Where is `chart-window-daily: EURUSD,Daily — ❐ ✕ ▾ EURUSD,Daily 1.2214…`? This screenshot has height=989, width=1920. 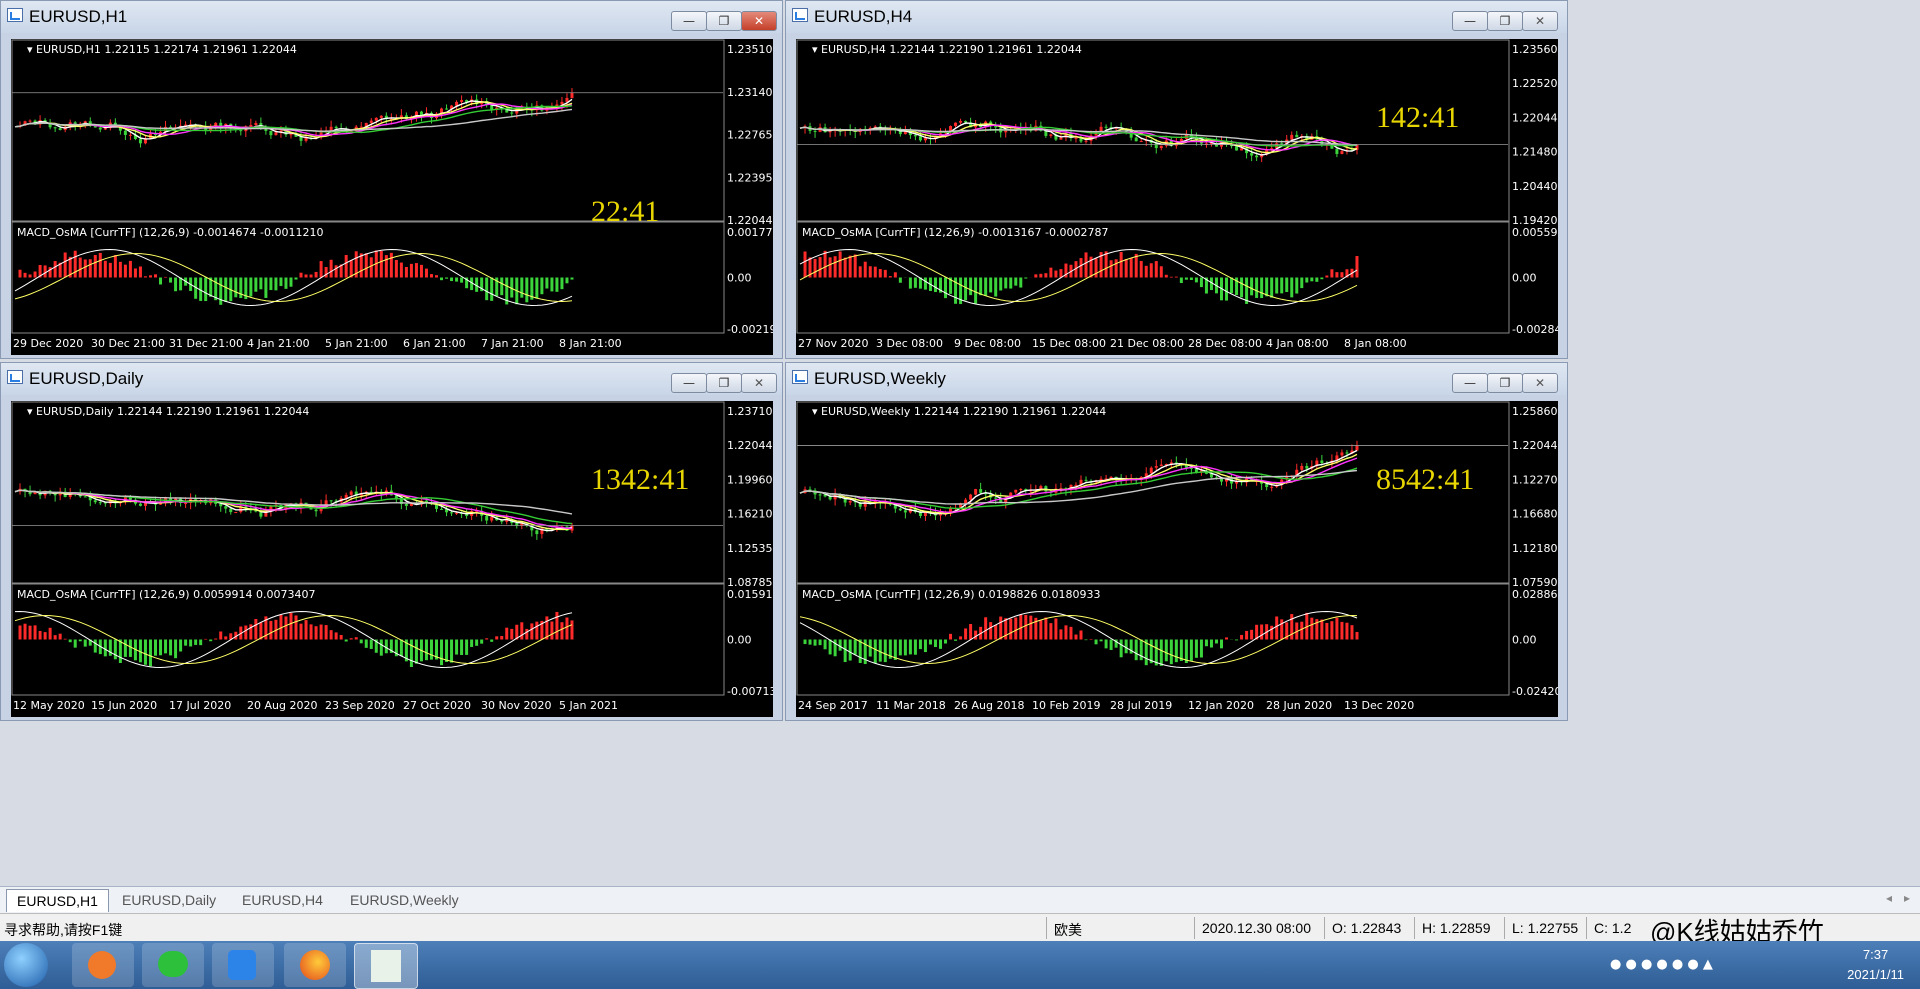
chart-window-daily: EURUSD,Daily — ❐ ✕ ▾ EURUSD,Daily 1.2214… is located at coordinates (391, 541).